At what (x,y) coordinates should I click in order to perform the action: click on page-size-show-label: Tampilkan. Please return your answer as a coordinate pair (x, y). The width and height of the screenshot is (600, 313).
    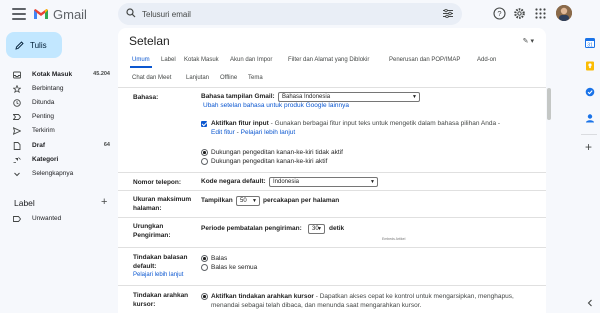
    Looking at the image, I should click on (217, 200).